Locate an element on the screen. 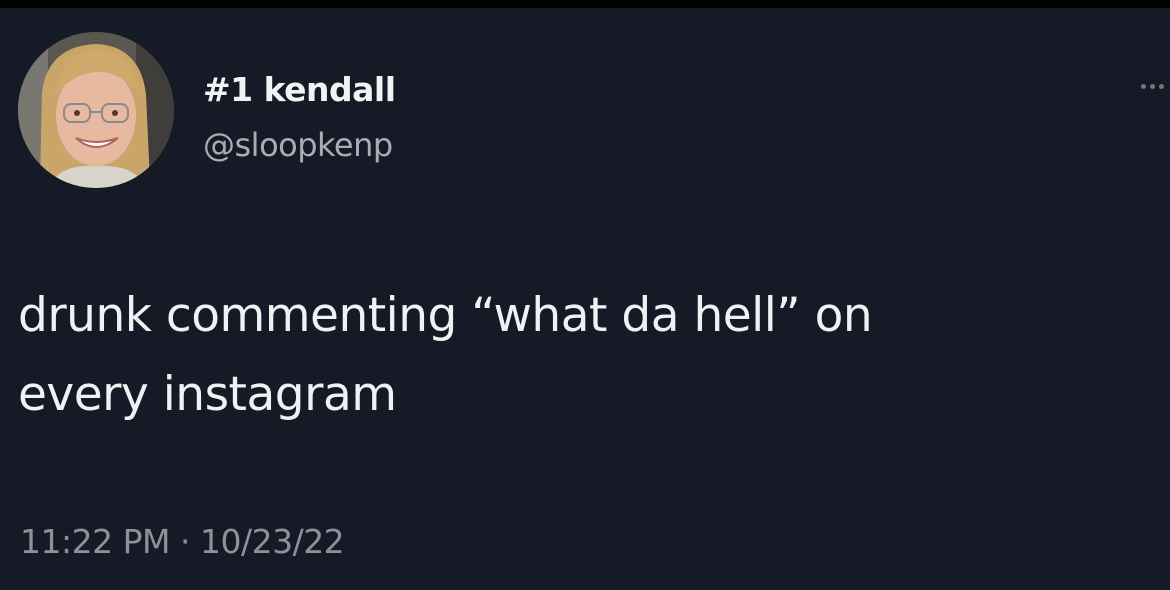 The height and width of the screenshot is (590, 1170). tweet-date: 10/23/22 is located at coordinates (272, 541).